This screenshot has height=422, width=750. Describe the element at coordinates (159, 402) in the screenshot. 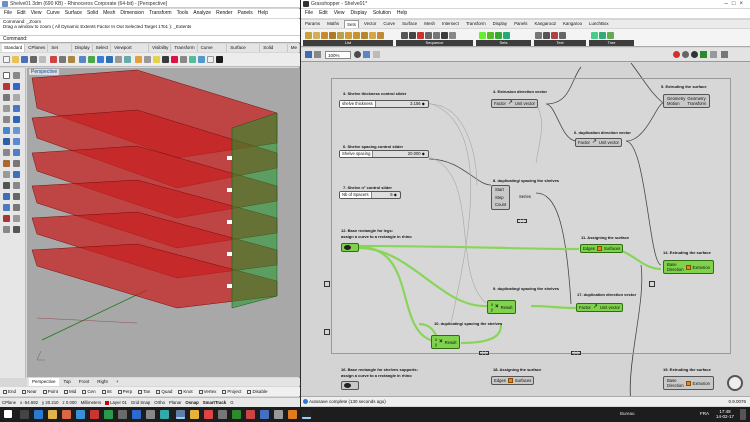

I see `status-ortho: Ortho` at that location.